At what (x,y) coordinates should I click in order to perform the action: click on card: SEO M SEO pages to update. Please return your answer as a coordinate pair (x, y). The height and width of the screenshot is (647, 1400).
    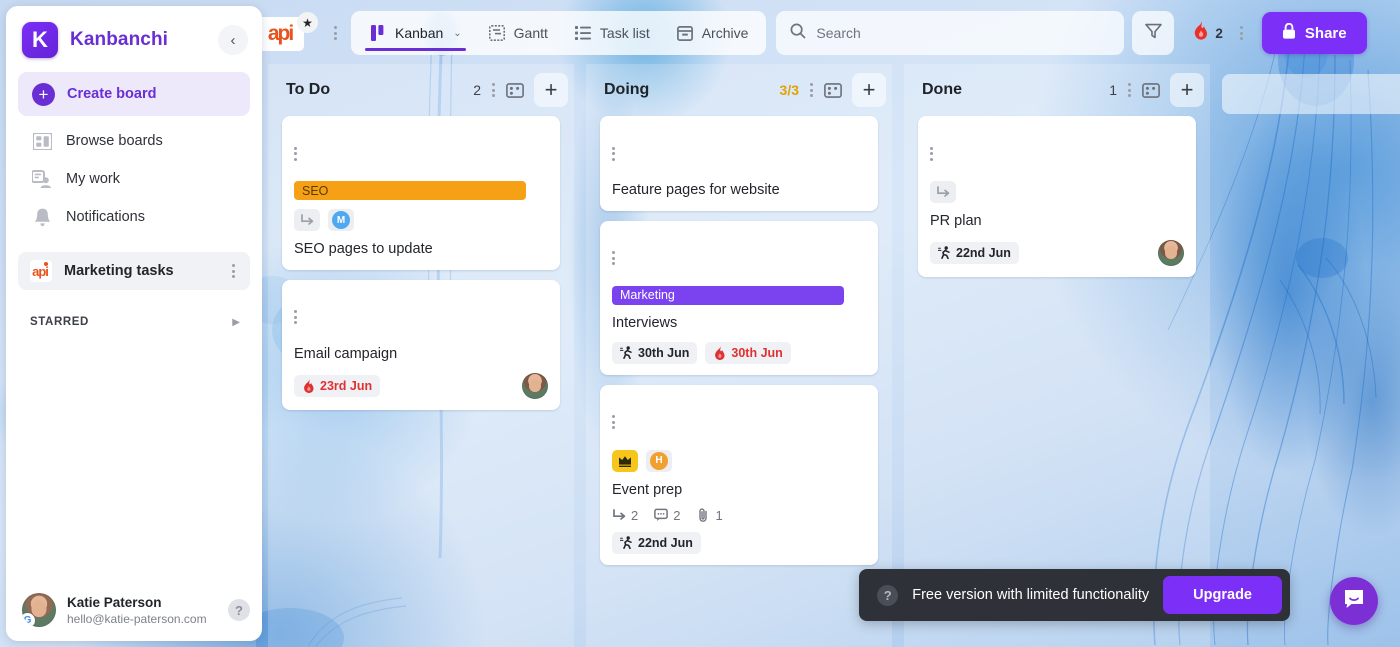
    Looking at the image, I should click on (421, 193).